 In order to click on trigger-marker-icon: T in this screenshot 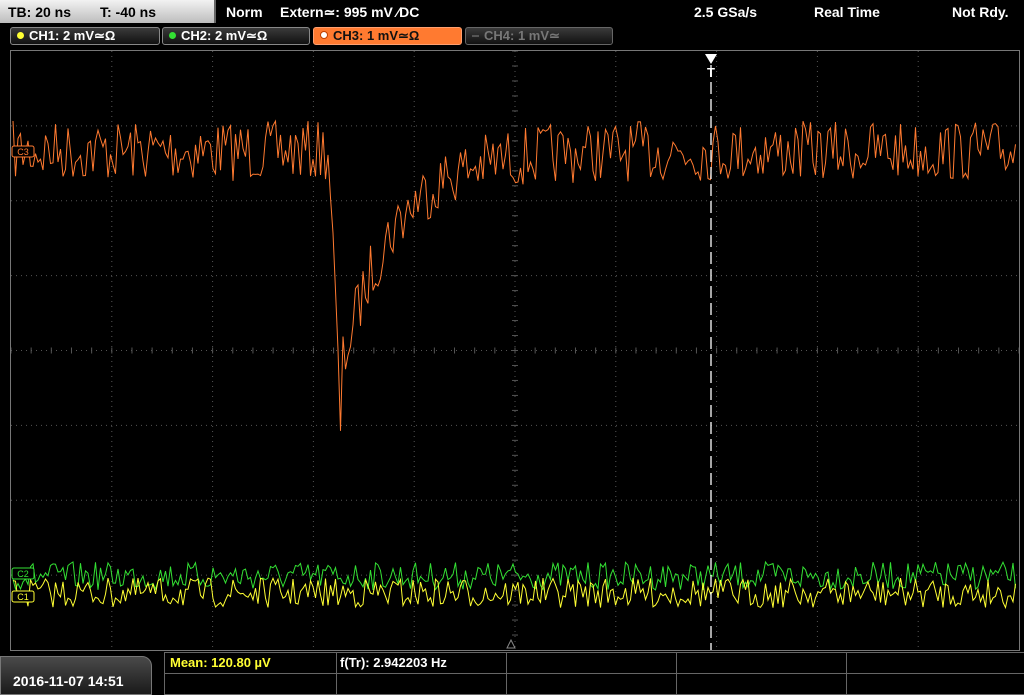, I will do `click(711, 67)`.